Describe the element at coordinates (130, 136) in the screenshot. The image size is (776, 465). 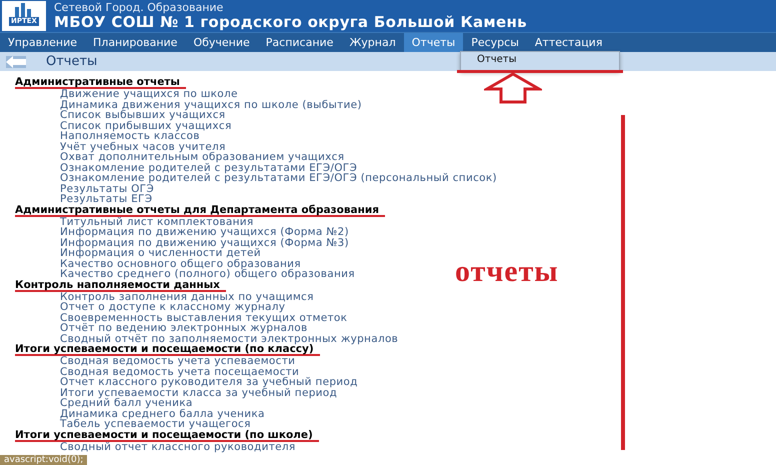
I see `report-link: Наполняемость классов` at that location.